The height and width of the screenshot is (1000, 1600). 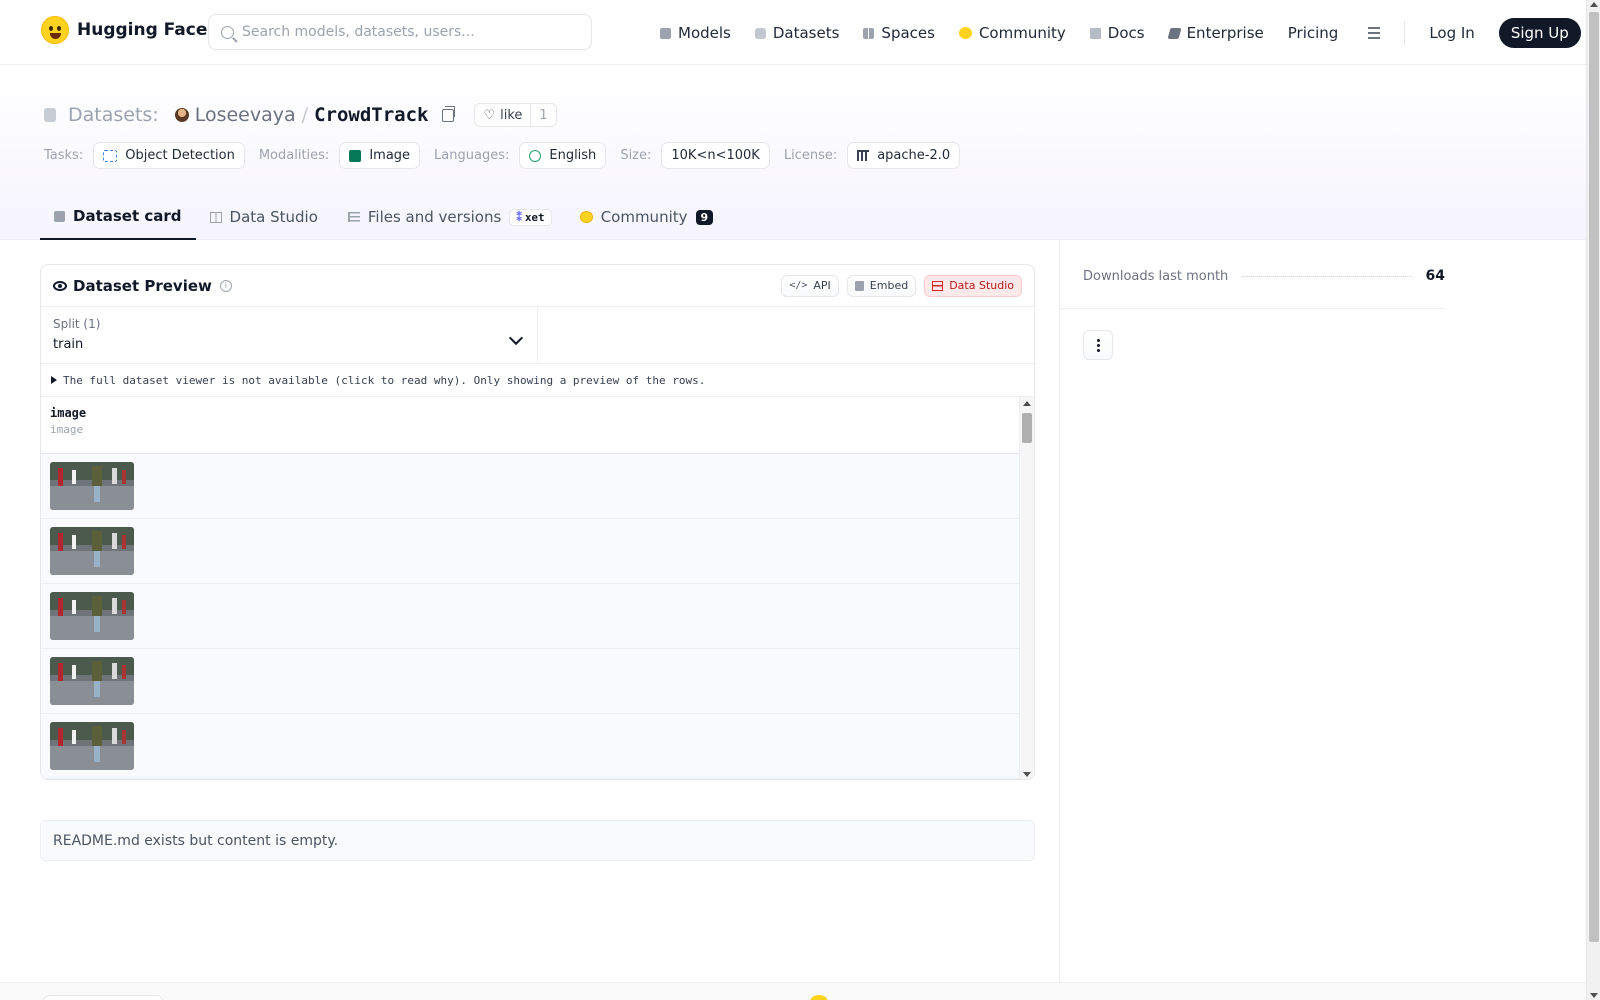 I want to click on nav-pricing: Pricing, so click(x=1313, y=33).